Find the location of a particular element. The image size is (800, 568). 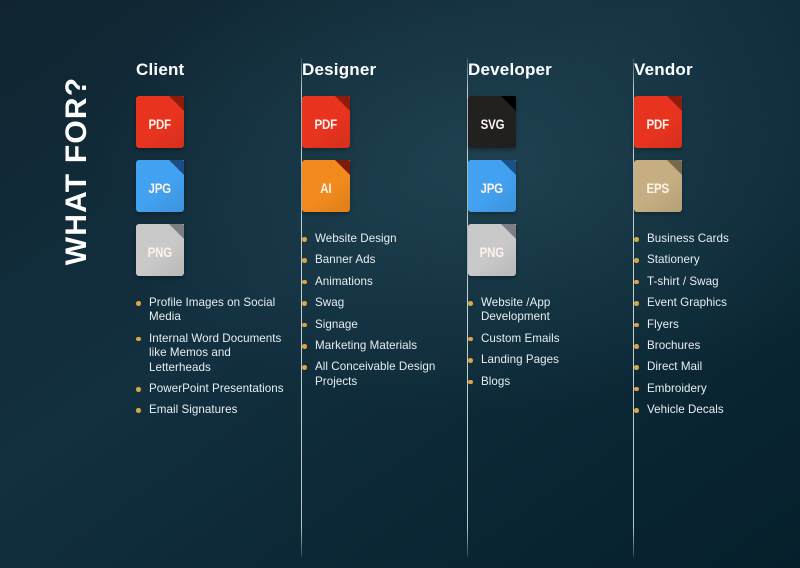

list-item: Flyers is located at coordinates (709, 325).